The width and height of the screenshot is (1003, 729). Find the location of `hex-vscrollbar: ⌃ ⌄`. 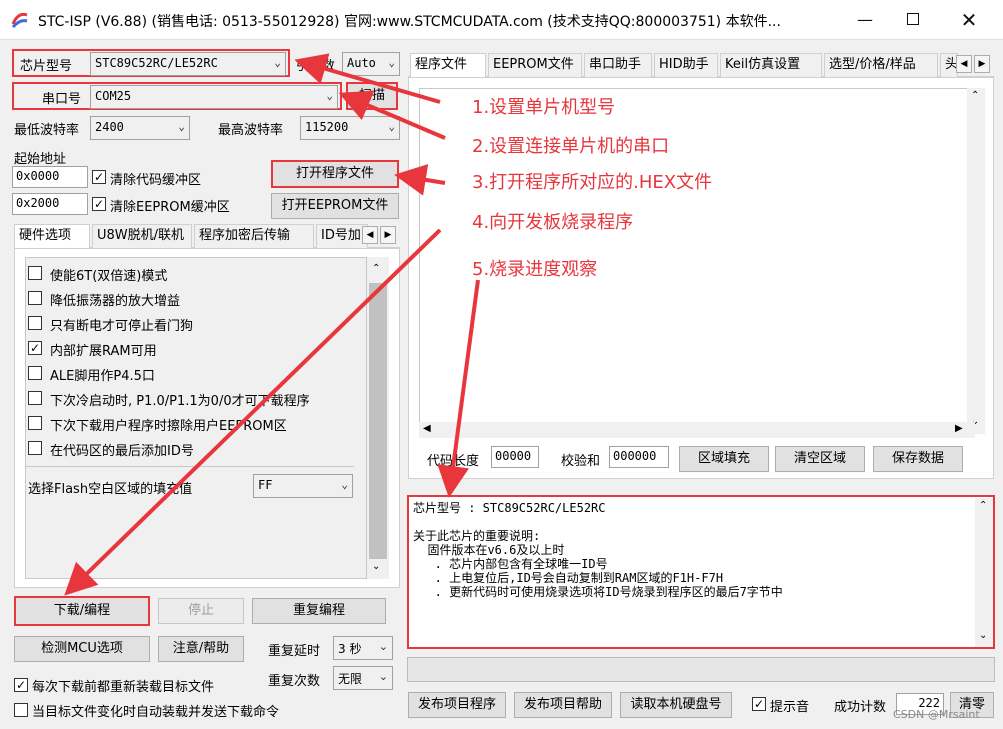

hex-vscrollbar: ⌃ ⌄ is located at coordinates (976, 261).